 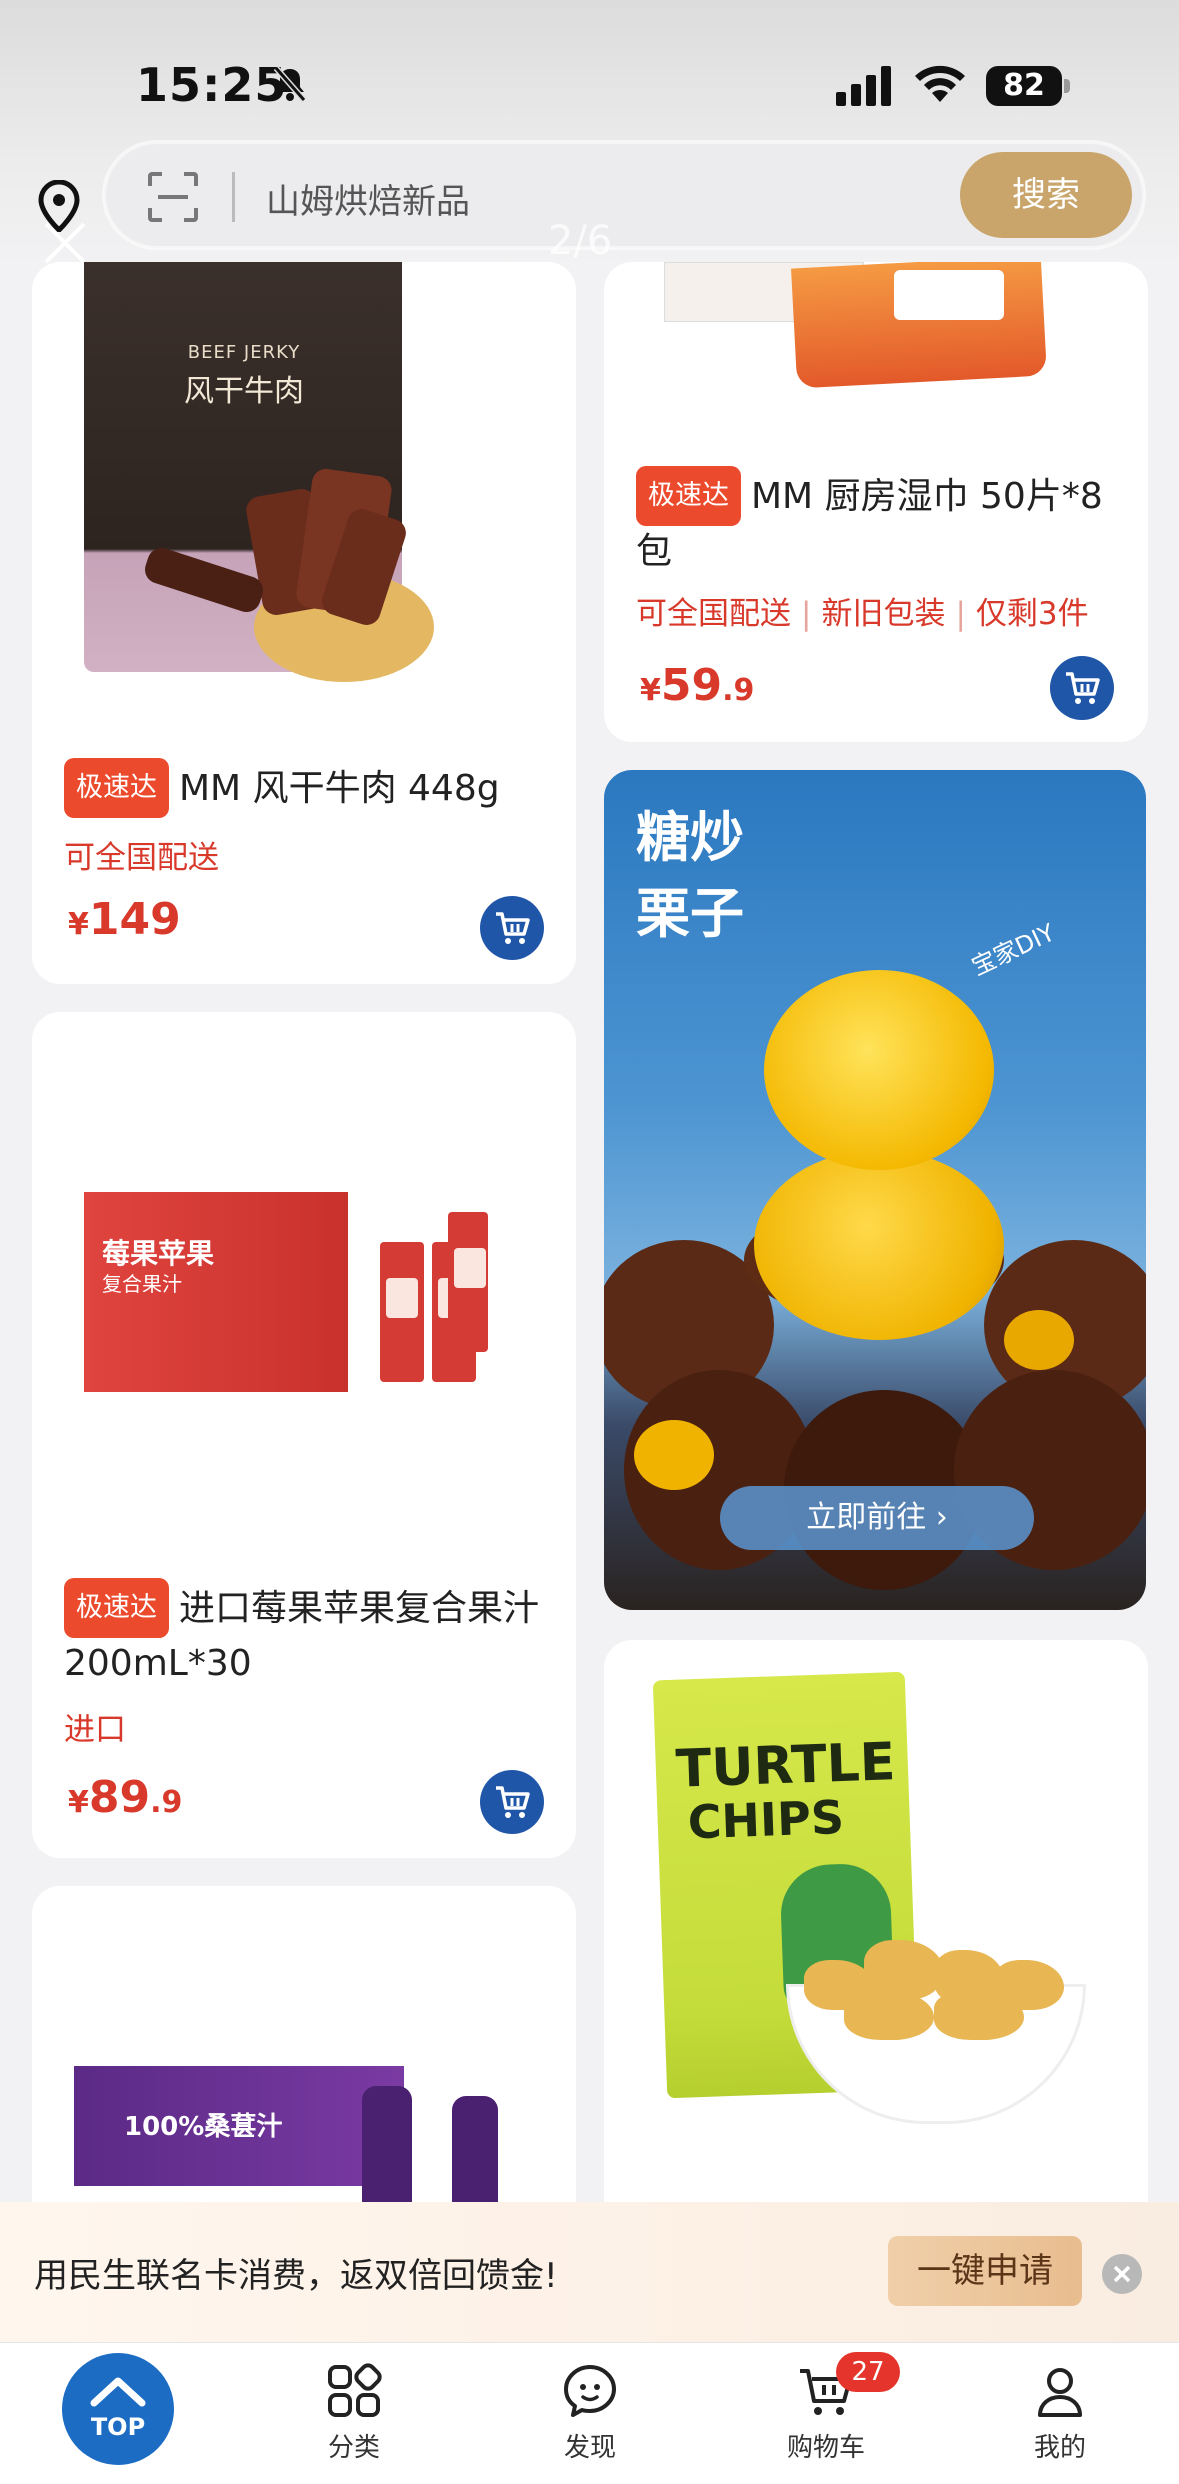 I want to click on product-card-wipes: 极速达 MM 厨房湿巾 50片*8包 可全国配送 | 新旧包装 | 仅剩3件 ¥59.9, so click(x=876, y=502).